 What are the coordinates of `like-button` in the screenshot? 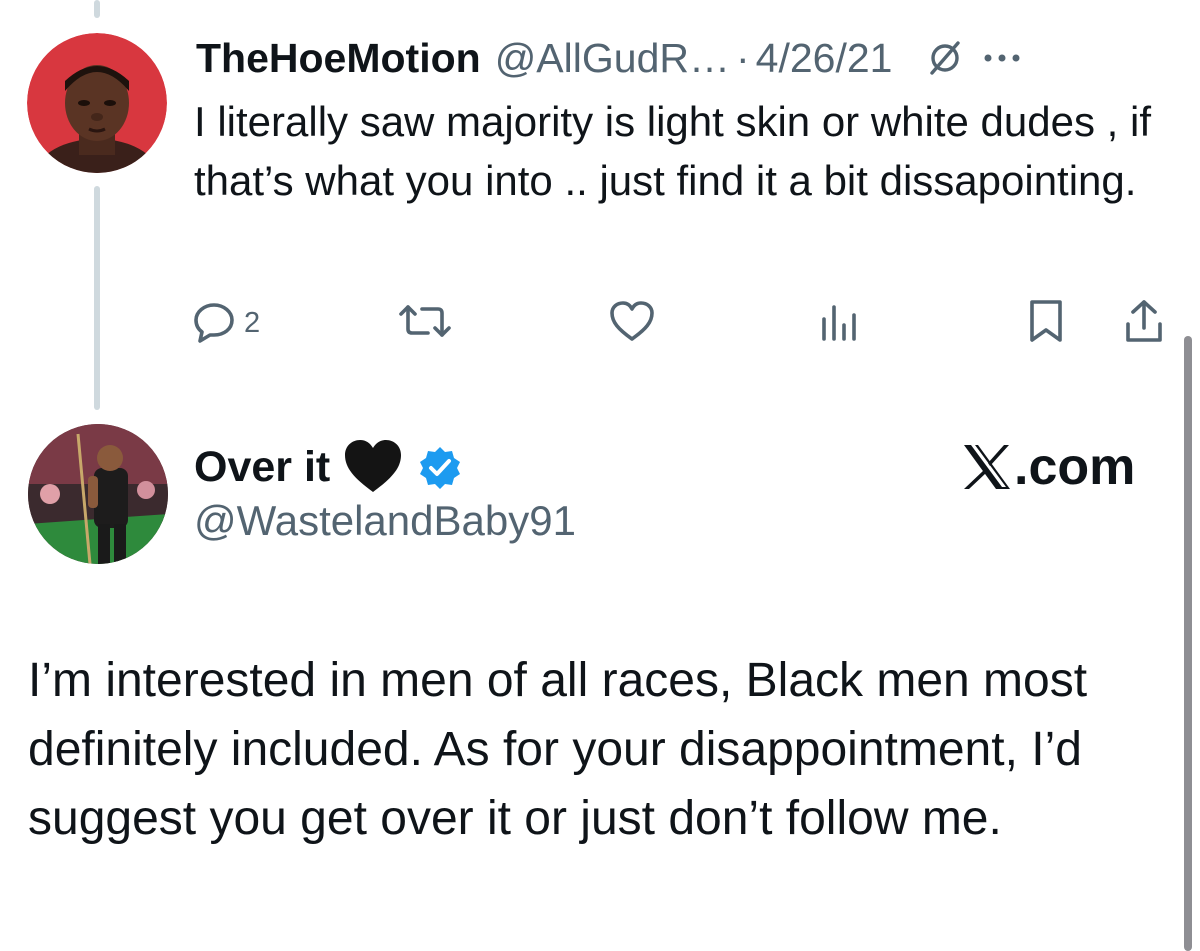 It's located at (632, 323).